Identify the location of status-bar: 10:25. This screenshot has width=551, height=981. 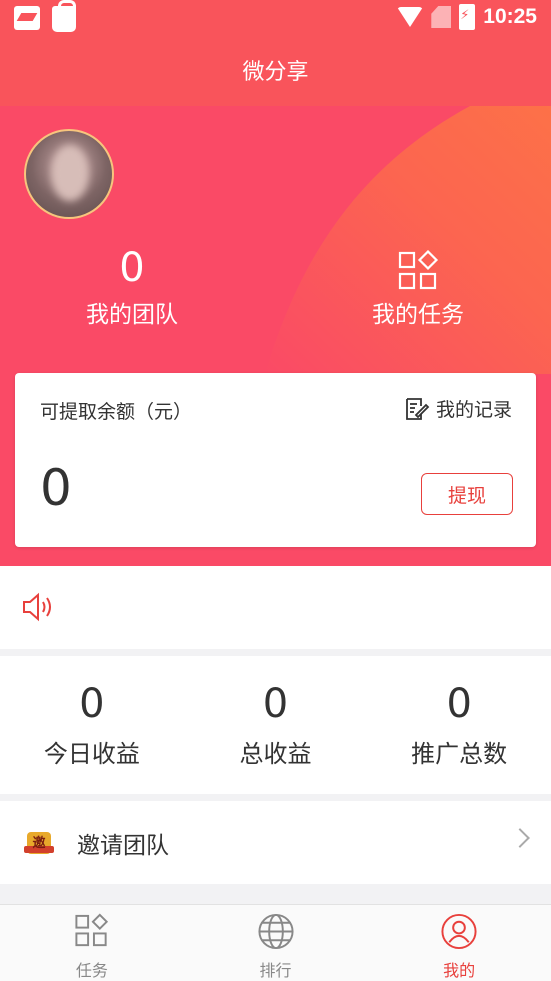
(275, 20).